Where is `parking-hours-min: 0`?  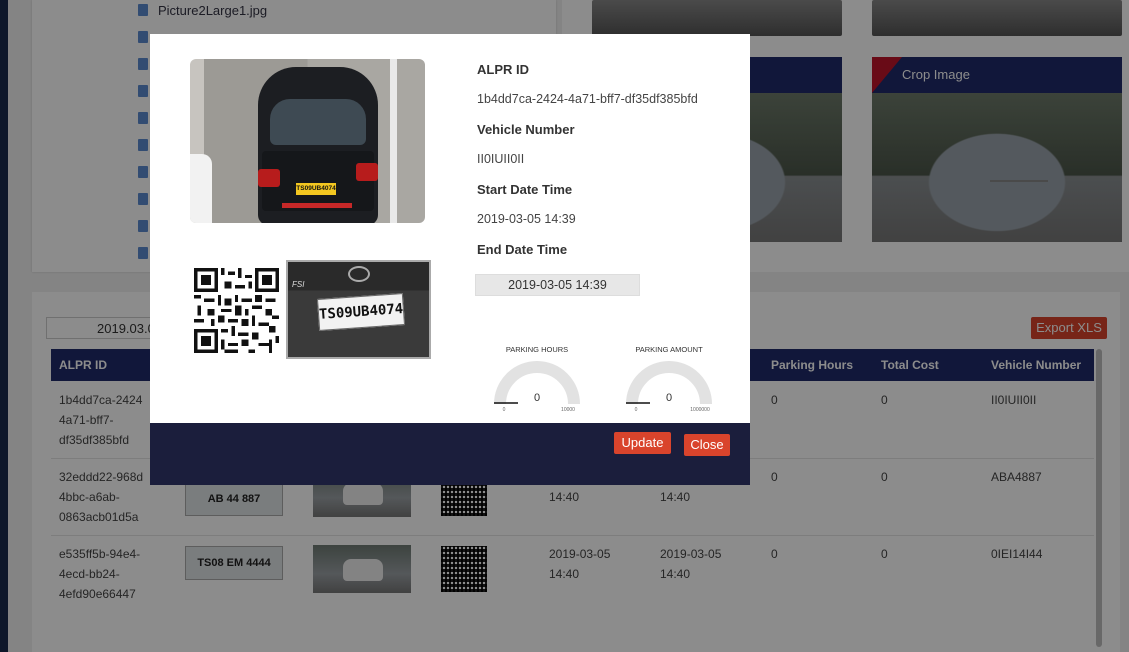
parking-hours-min: 0 is located at coordinates (504, 409).